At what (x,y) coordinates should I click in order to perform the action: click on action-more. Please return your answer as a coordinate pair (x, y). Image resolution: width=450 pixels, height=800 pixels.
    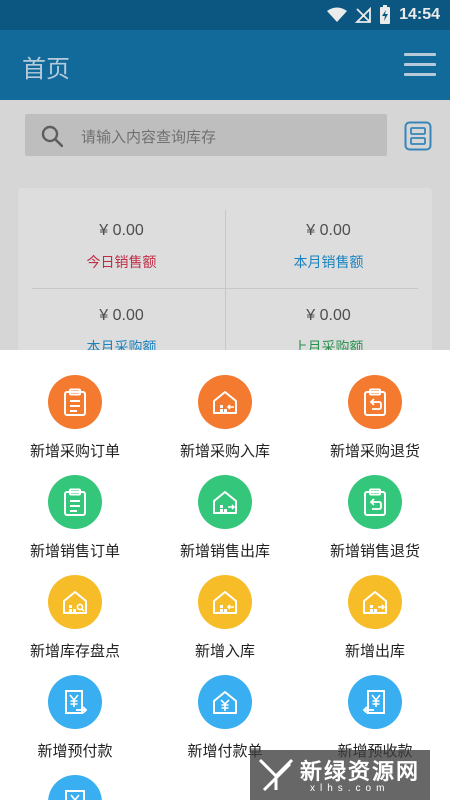
    Looking at the image, I should click on (75, 787).